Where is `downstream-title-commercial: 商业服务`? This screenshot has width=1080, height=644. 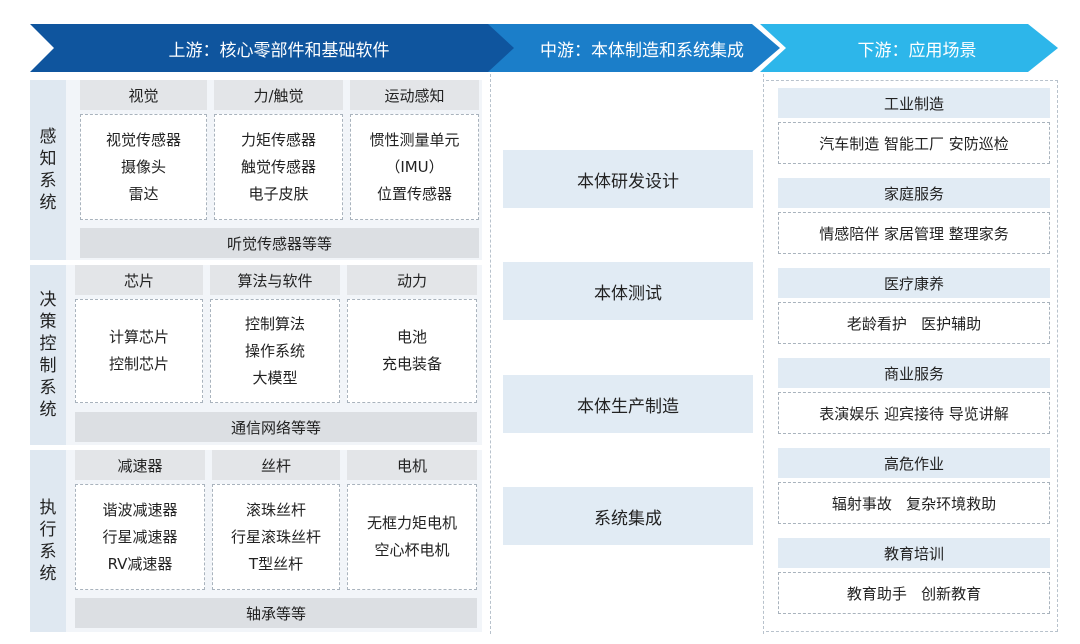
downstream-title-commercial: 商业服务 is located at coordinates (914, 373).